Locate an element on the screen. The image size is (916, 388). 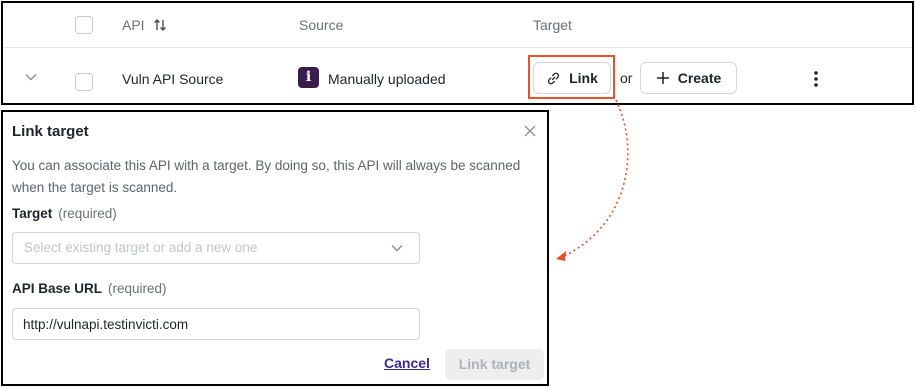
column-header-source: Source is located at coordinates (321, 25).